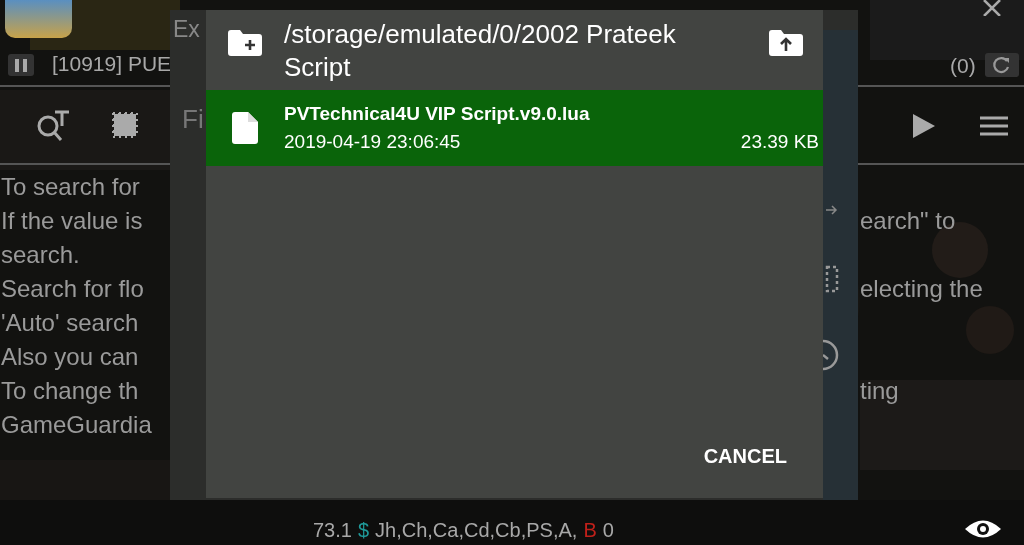  What do you see at coordinates (76, 425) in the screenshot?
I see `help-text-line: GameGuardia` at bounding box center [76, 425].